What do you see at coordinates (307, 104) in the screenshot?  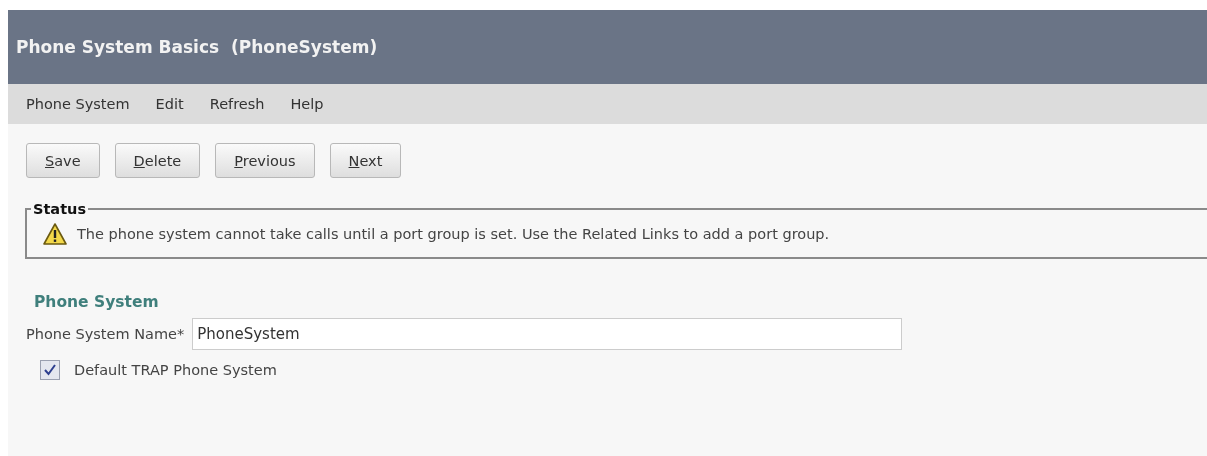 I see `menu-item: Help` at bounding box center [307, 104].